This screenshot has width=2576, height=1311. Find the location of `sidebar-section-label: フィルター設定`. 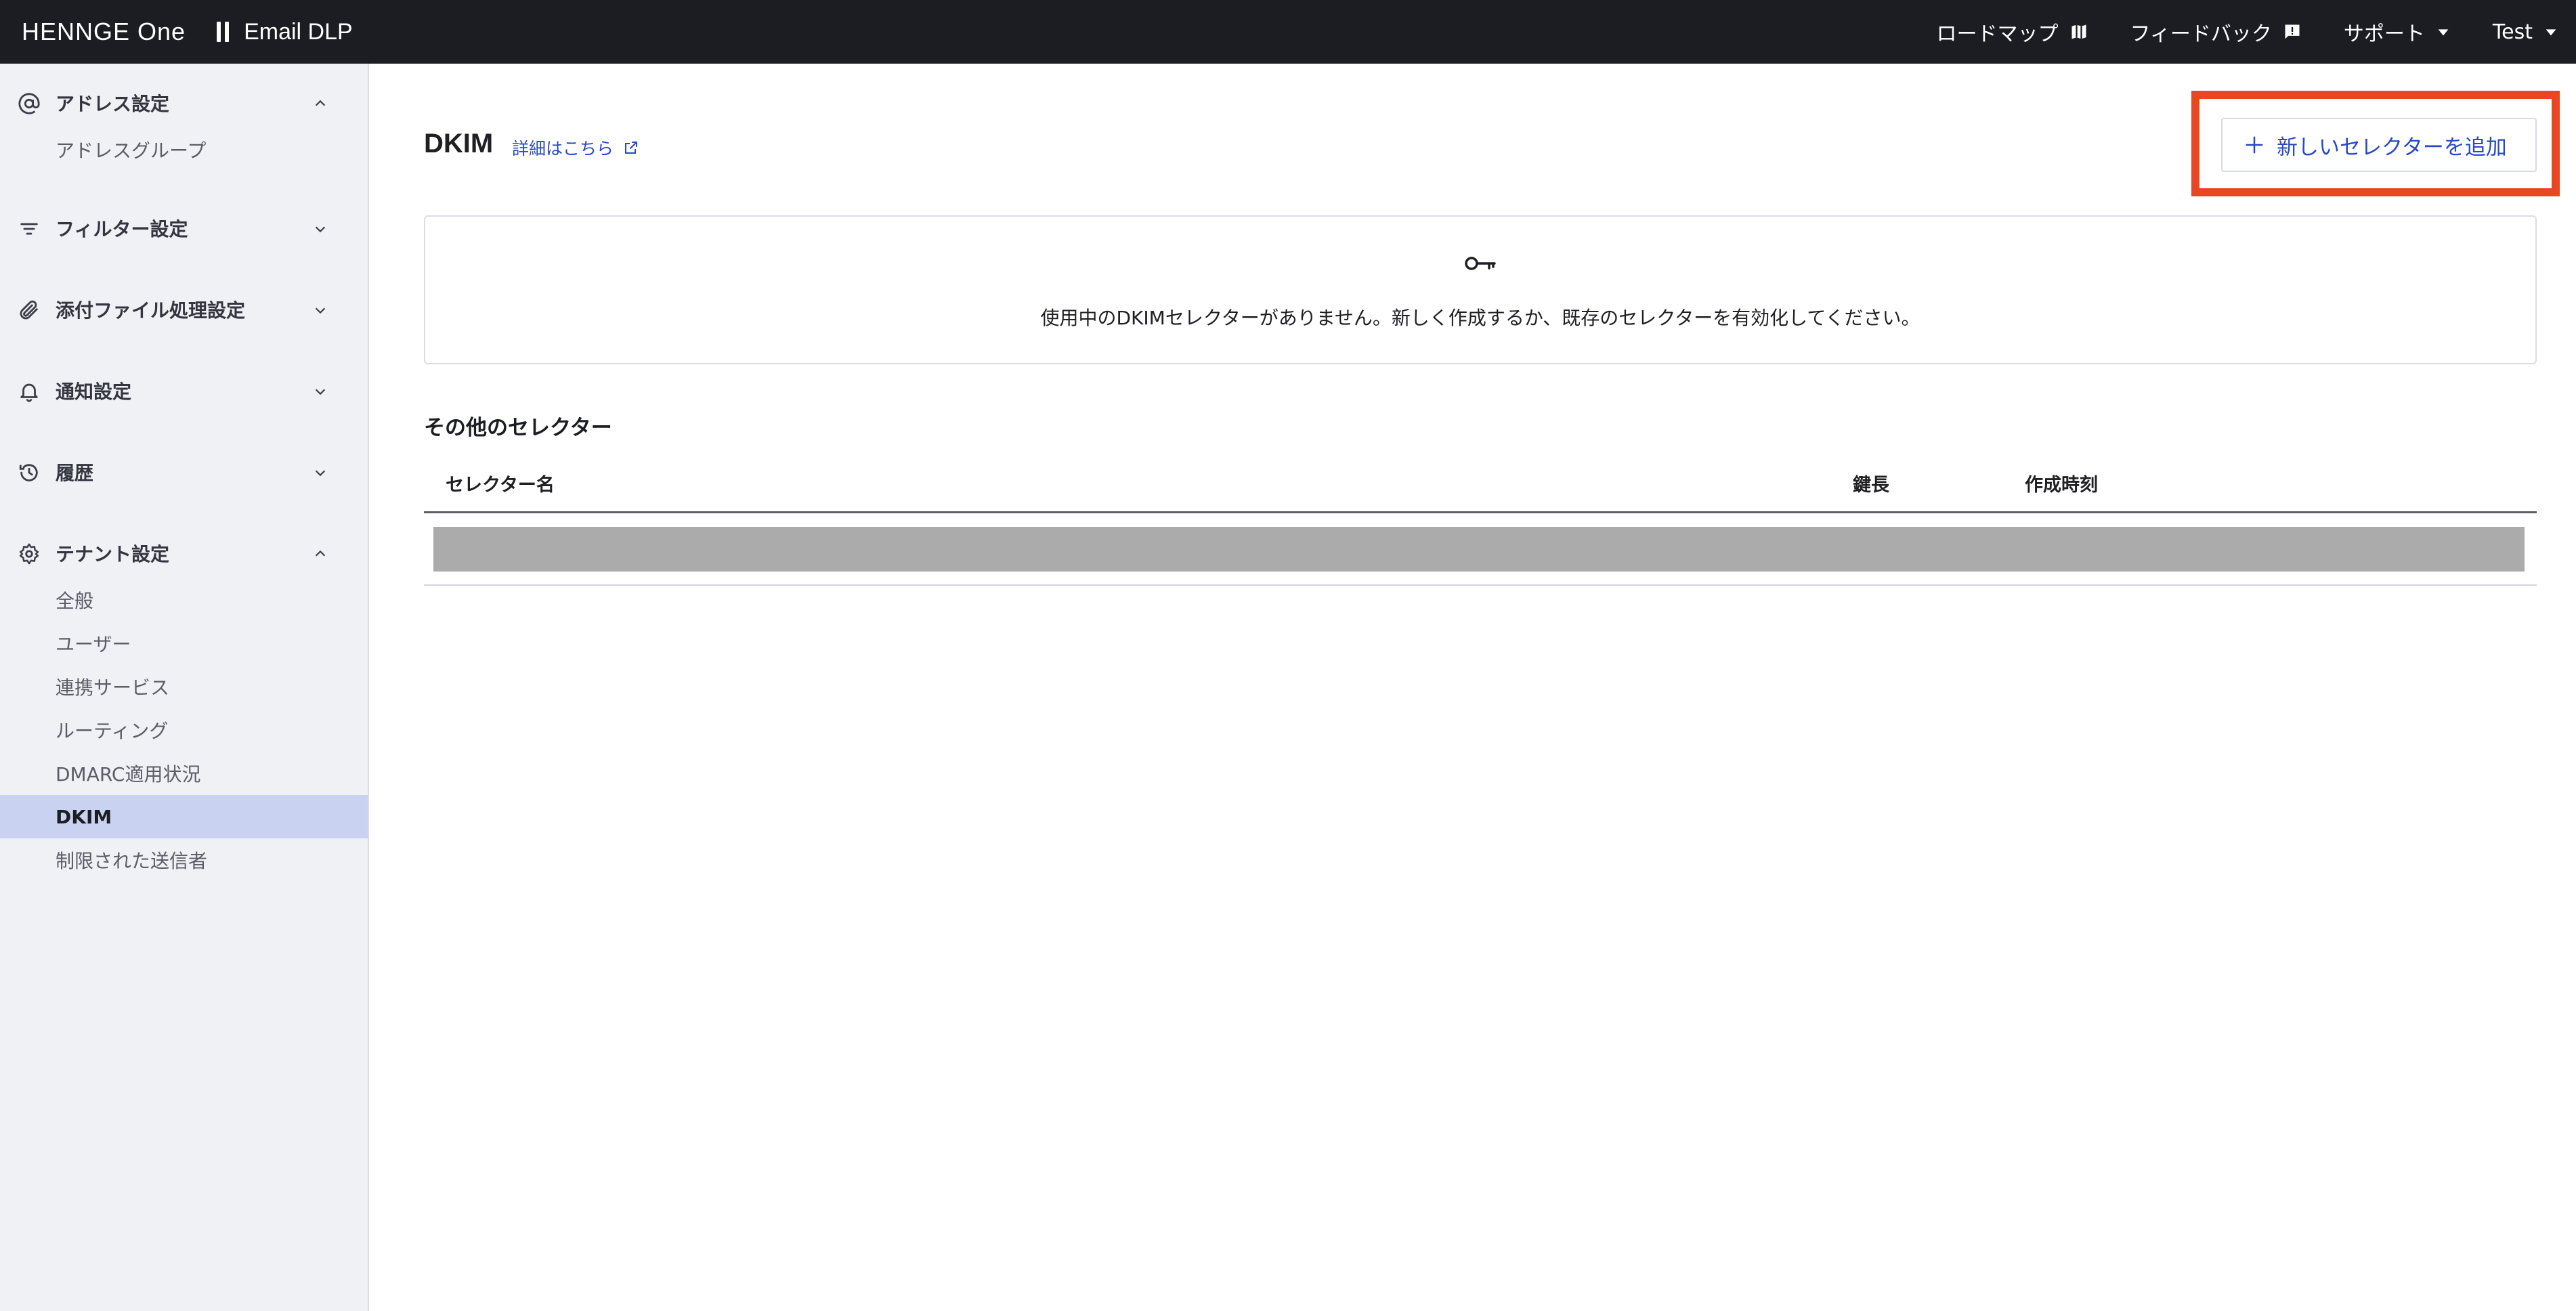

sidebar-section-label: フィルター設定 is located at coordinates (122, 229).